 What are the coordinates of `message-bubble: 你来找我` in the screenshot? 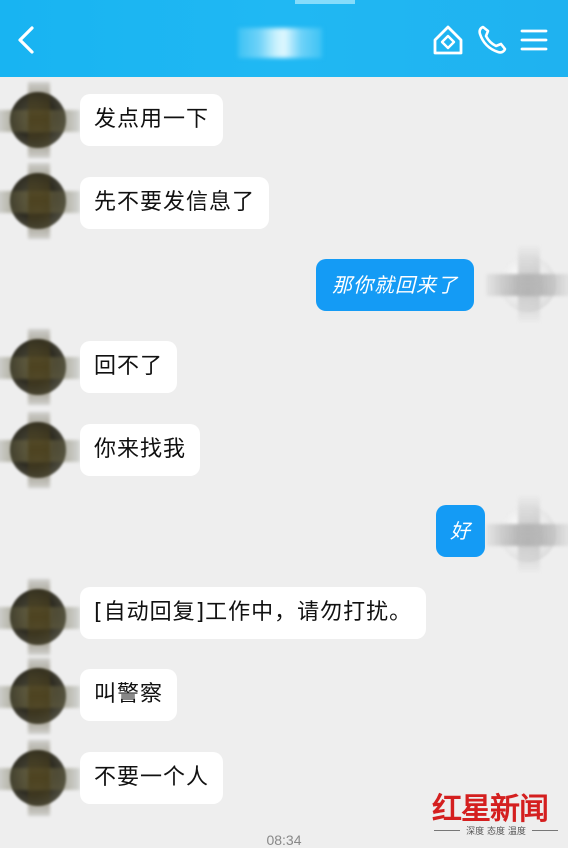 It's located at (140, 450).